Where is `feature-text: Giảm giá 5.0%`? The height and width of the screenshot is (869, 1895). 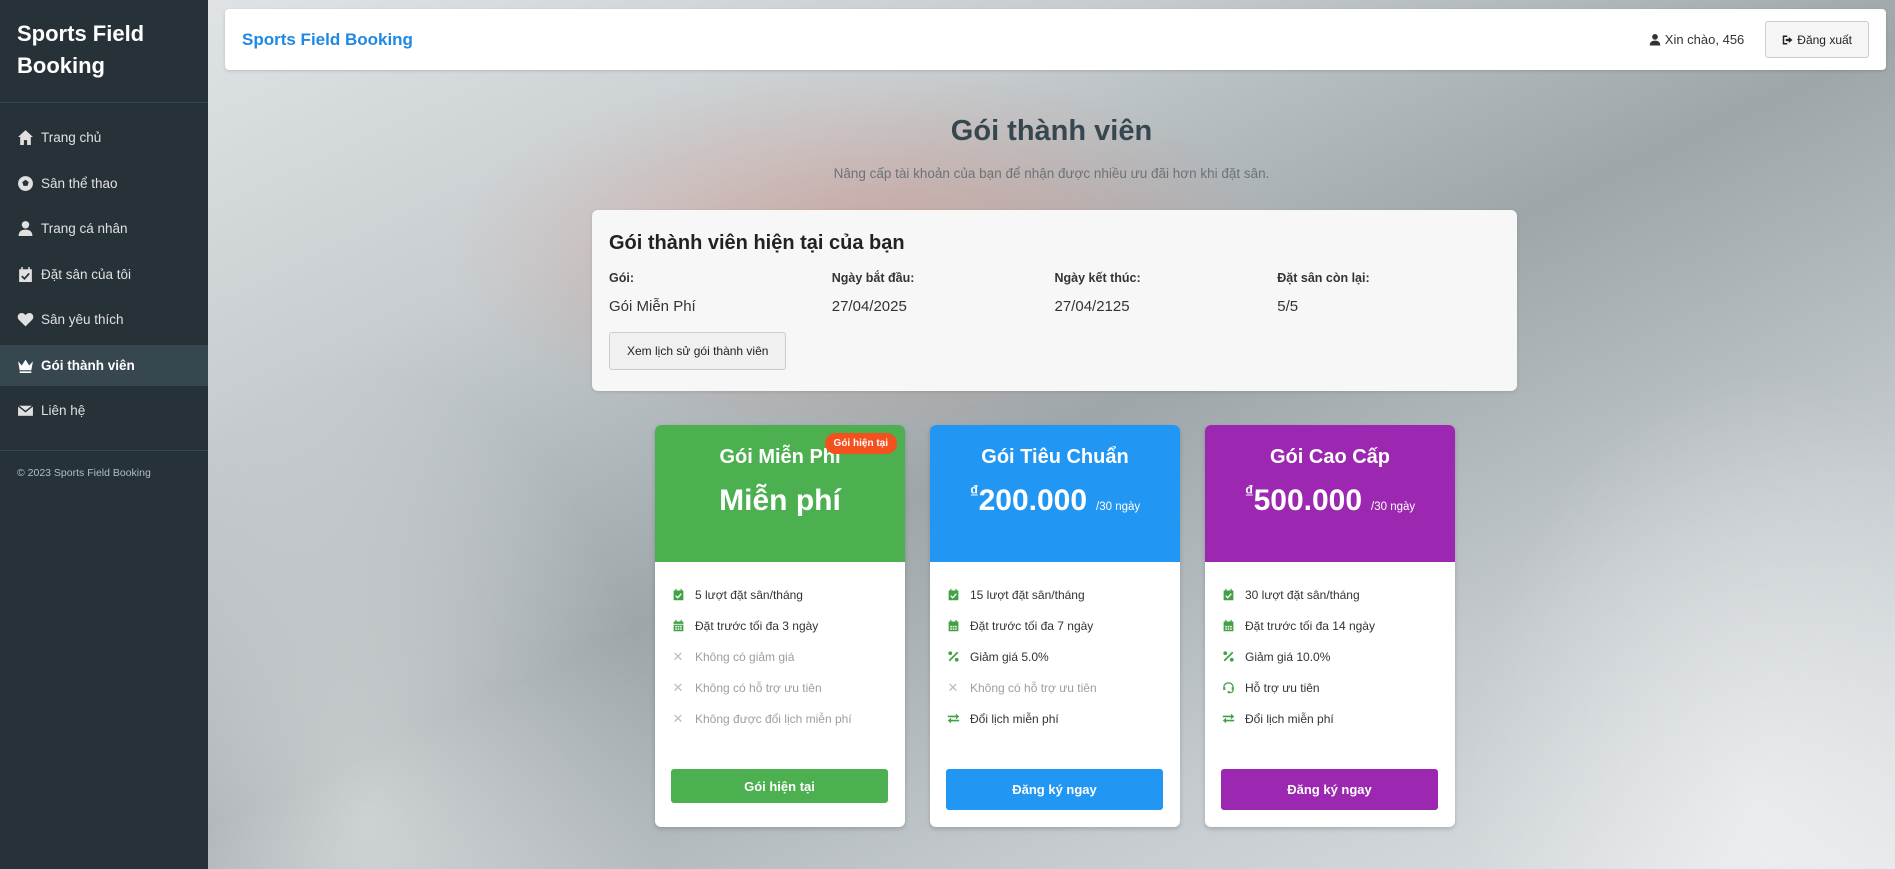 feature-text: Giảm giá 5.0% is located at coordinates (1009, 656).